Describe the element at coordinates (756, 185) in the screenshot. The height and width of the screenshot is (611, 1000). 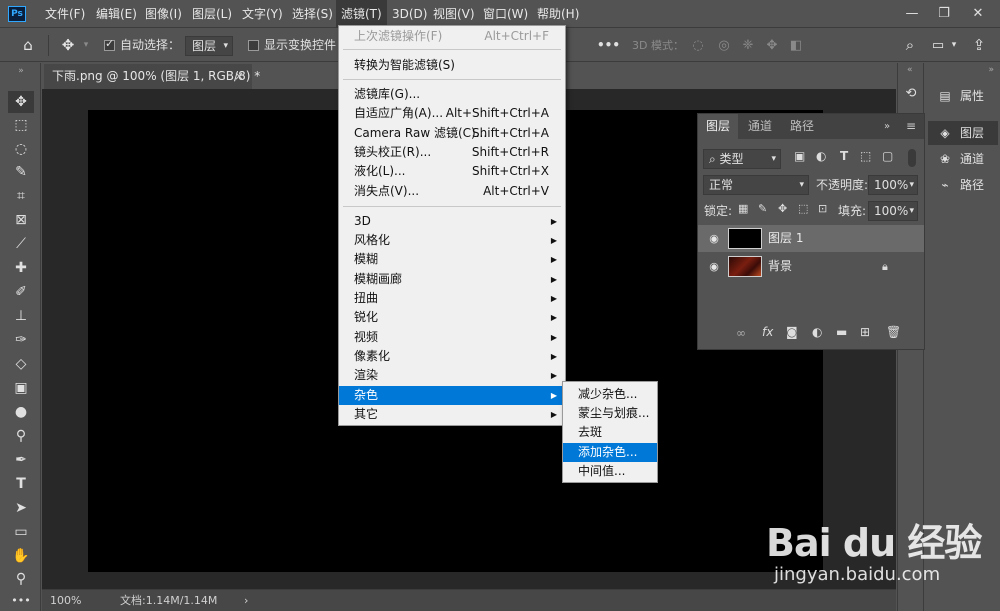
I see `blend-mode-dropdown: 正常 ▾` at that location.